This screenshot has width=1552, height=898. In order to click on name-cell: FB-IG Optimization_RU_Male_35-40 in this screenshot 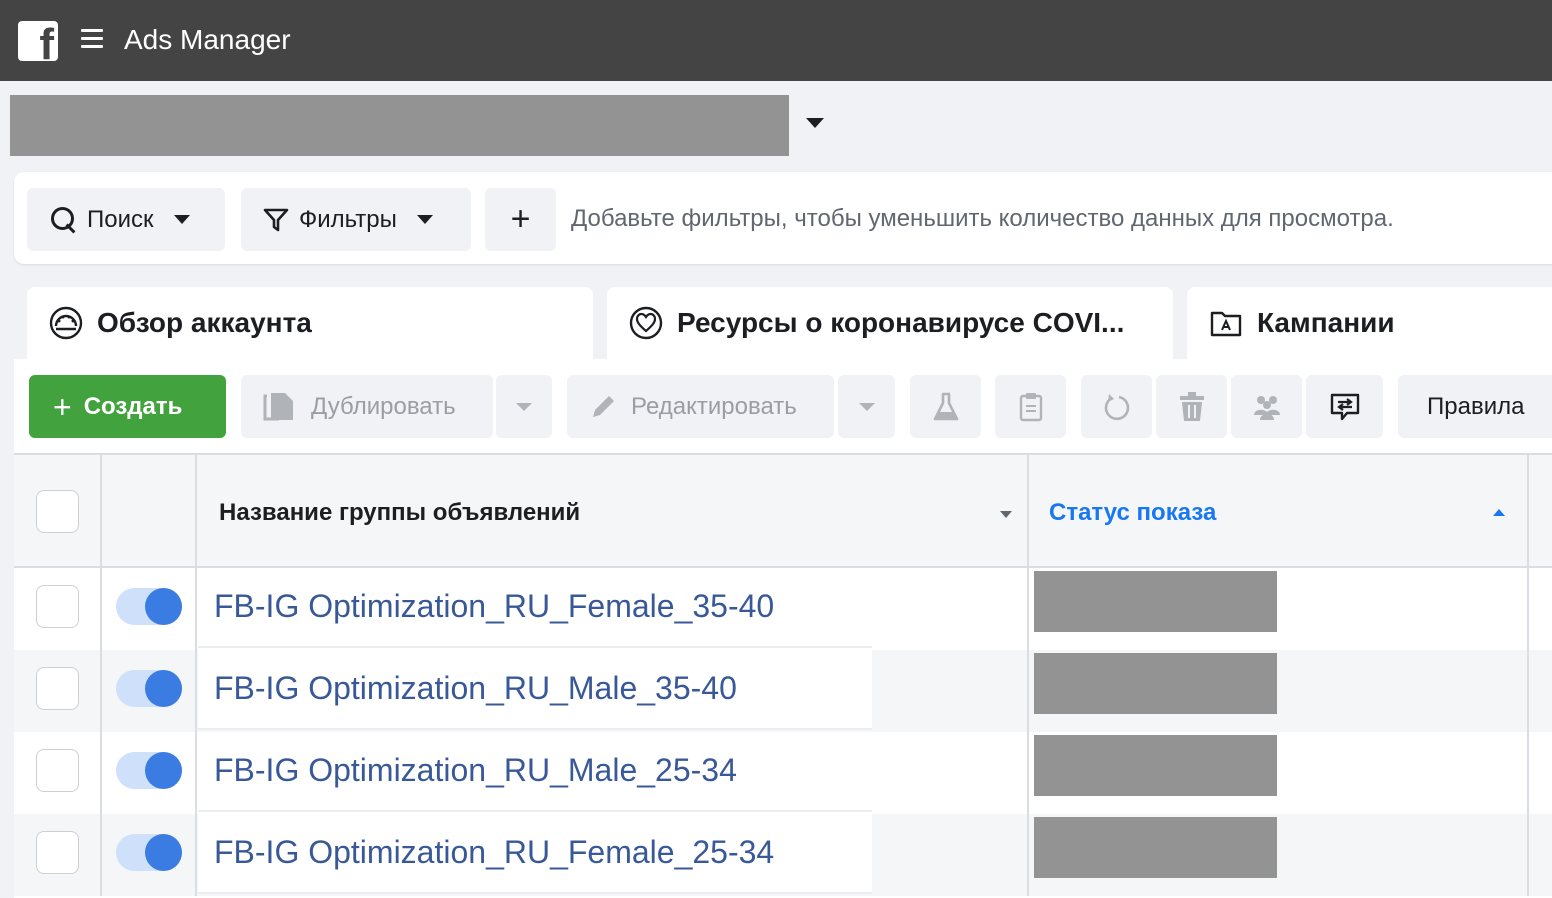, I will do `click(535, 690)`.